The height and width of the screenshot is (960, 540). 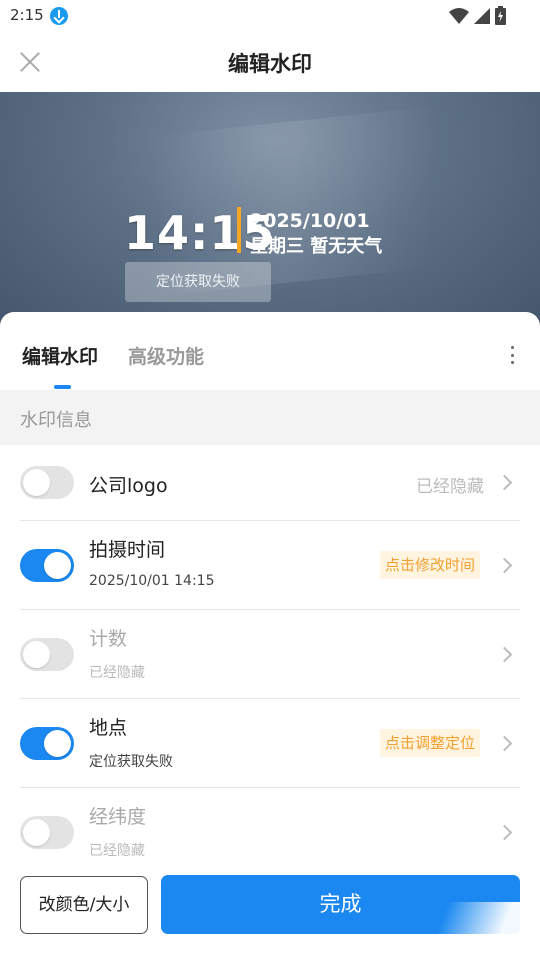 I want to click on coordinates-toggle, so click(x=47, y=832).